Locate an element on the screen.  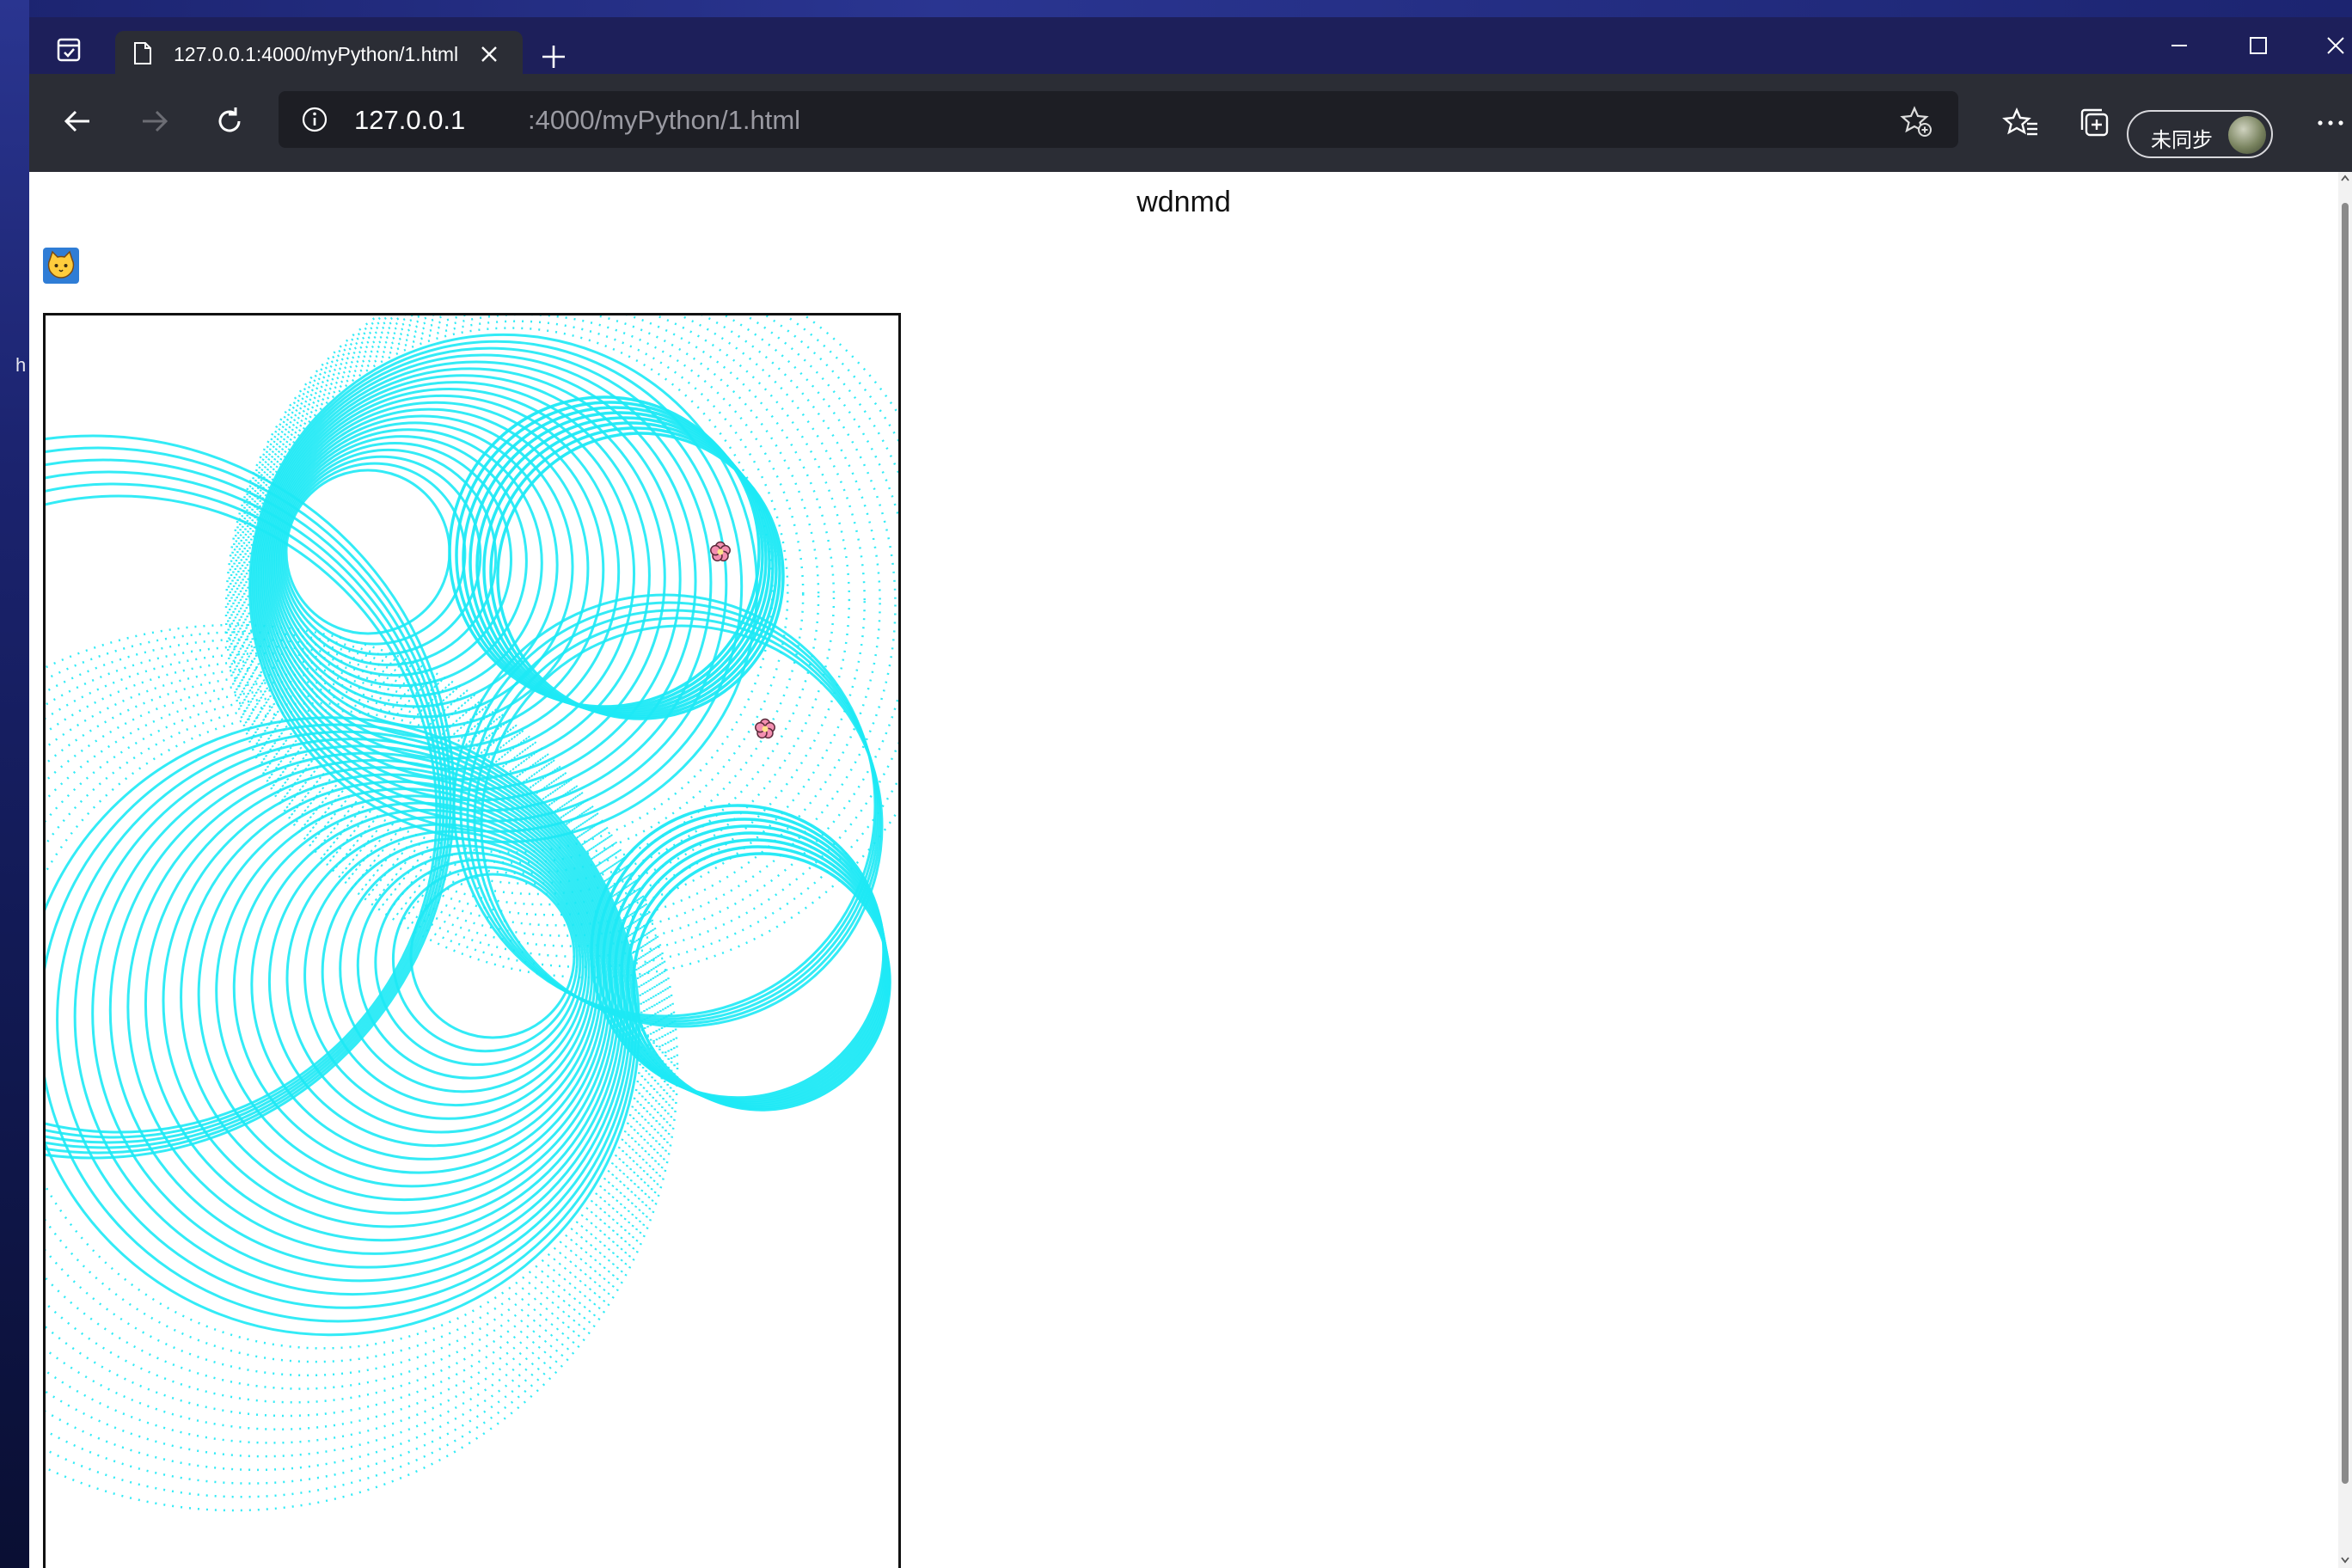
favorites-icon is located at coordinates (2021, 123).